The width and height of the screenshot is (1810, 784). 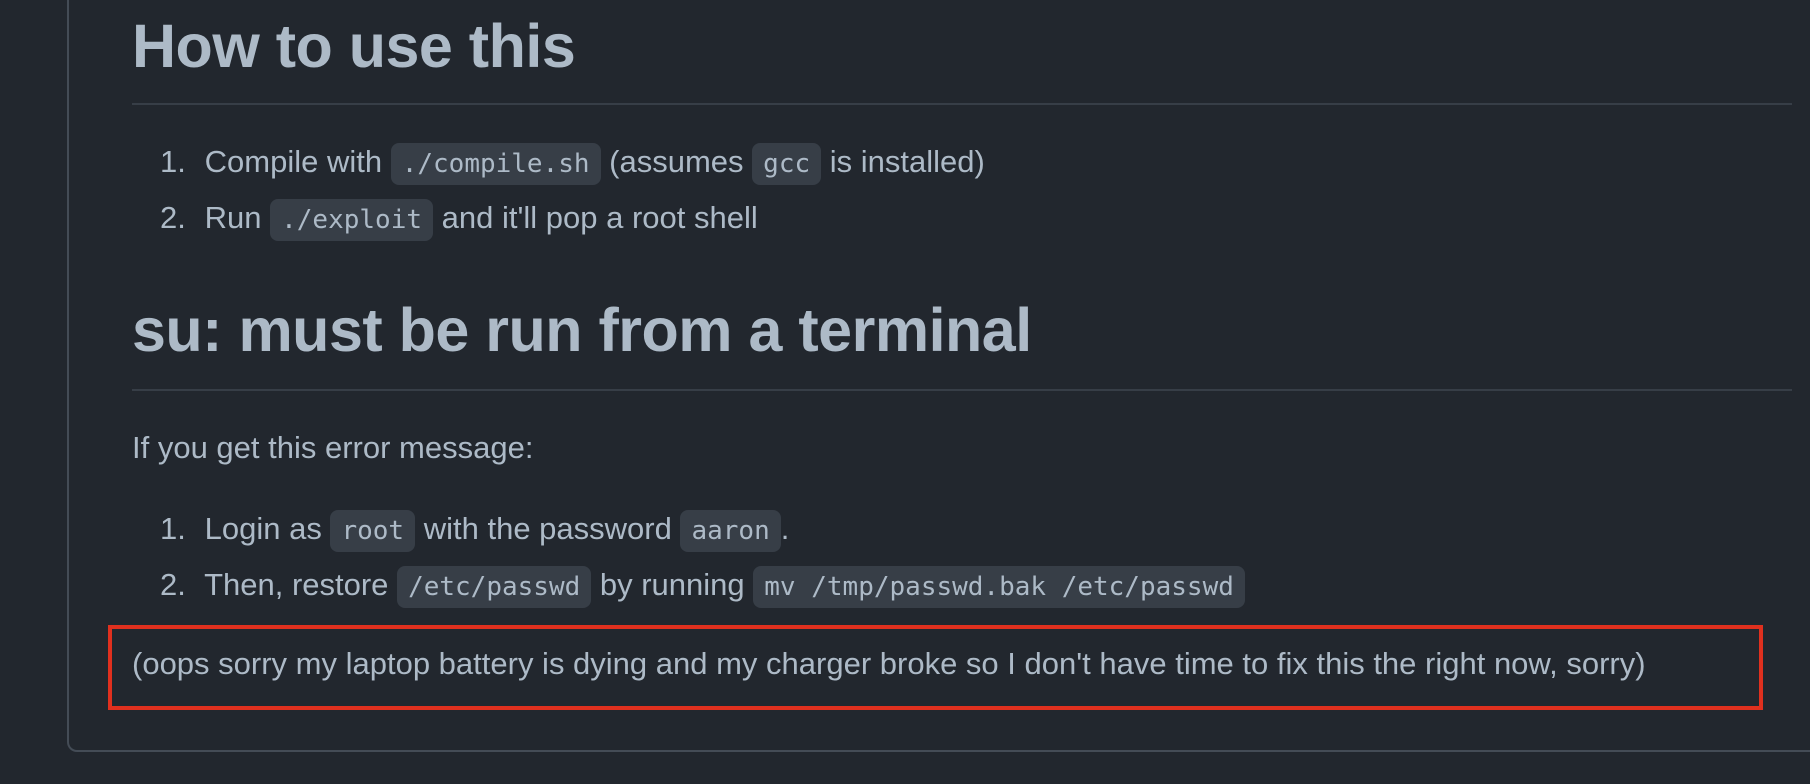 I want to click on list-item-text: ., so click(x=785, y=528).